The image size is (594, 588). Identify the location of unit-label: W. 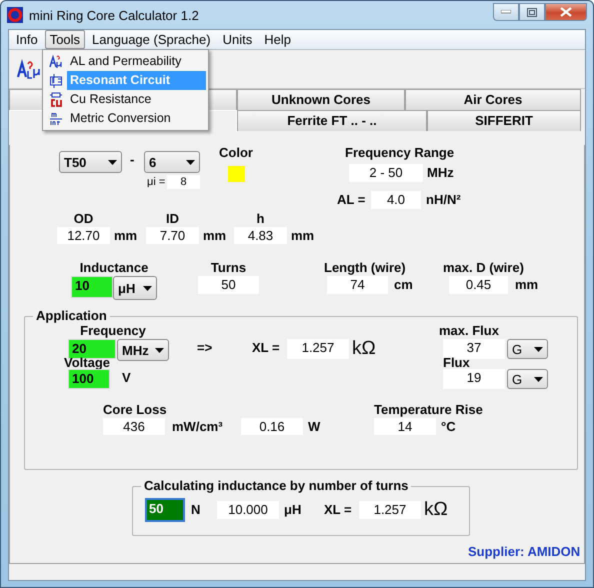
(315, 427).